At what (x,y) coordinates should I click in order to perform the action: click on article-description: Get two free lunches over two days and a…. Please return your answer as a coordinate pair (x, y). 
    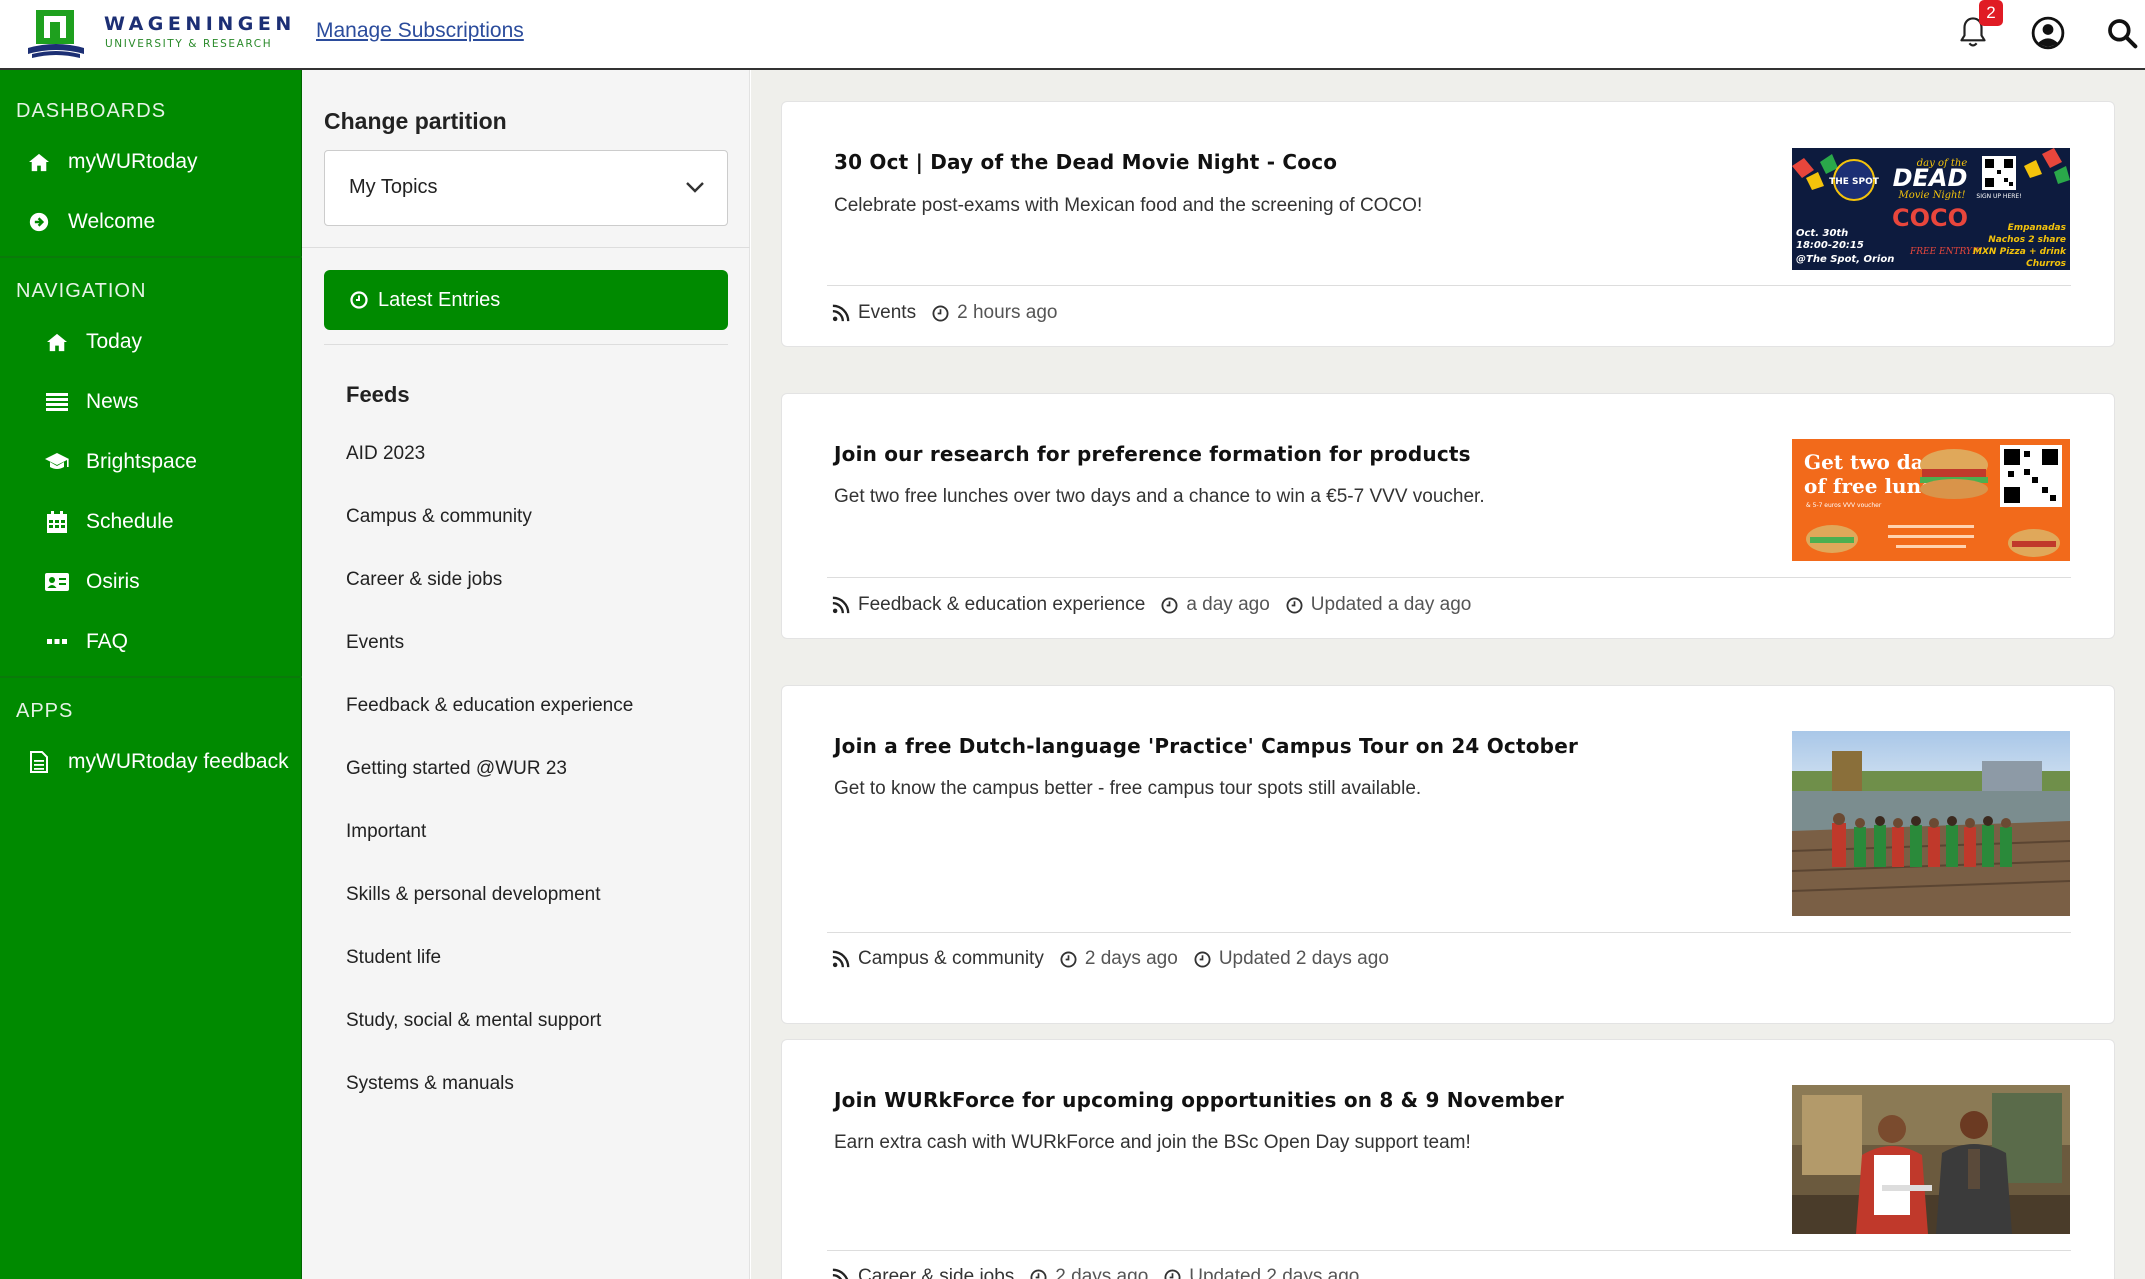
    Looking at the image, I should click on (1159, 496).